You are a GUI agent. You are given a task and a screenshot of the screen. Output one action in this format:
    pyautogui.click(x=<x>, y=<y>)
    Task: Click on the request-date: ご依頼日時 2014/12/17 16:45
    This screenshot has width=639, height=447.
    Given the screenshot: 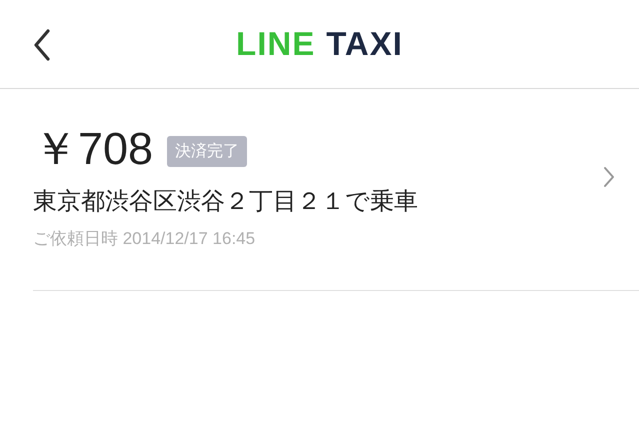 What is the action you would take?
    pyautogui.click(x=144, y=239)
    